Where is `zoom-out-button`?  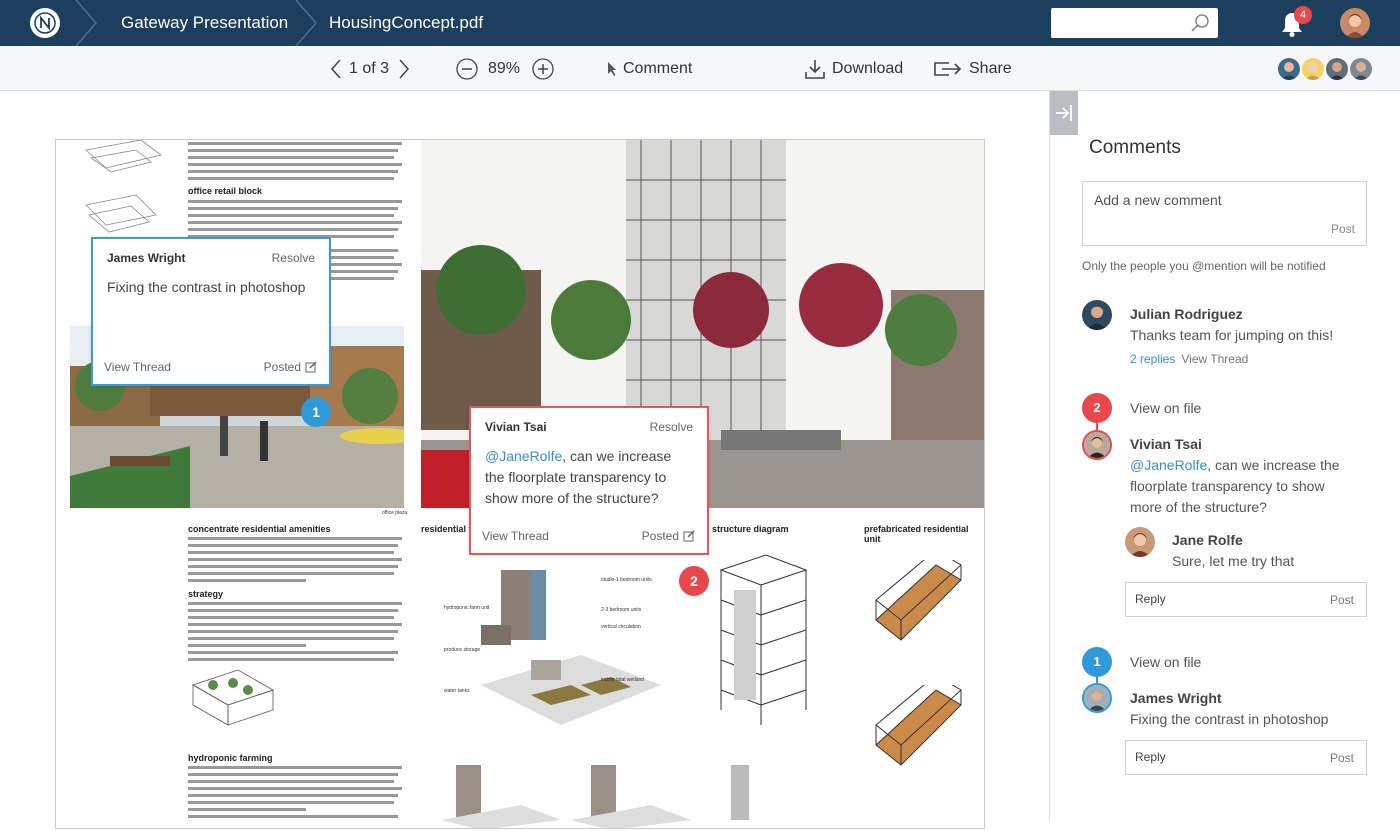
zoom-out-button is located at coordinates (467, 68).